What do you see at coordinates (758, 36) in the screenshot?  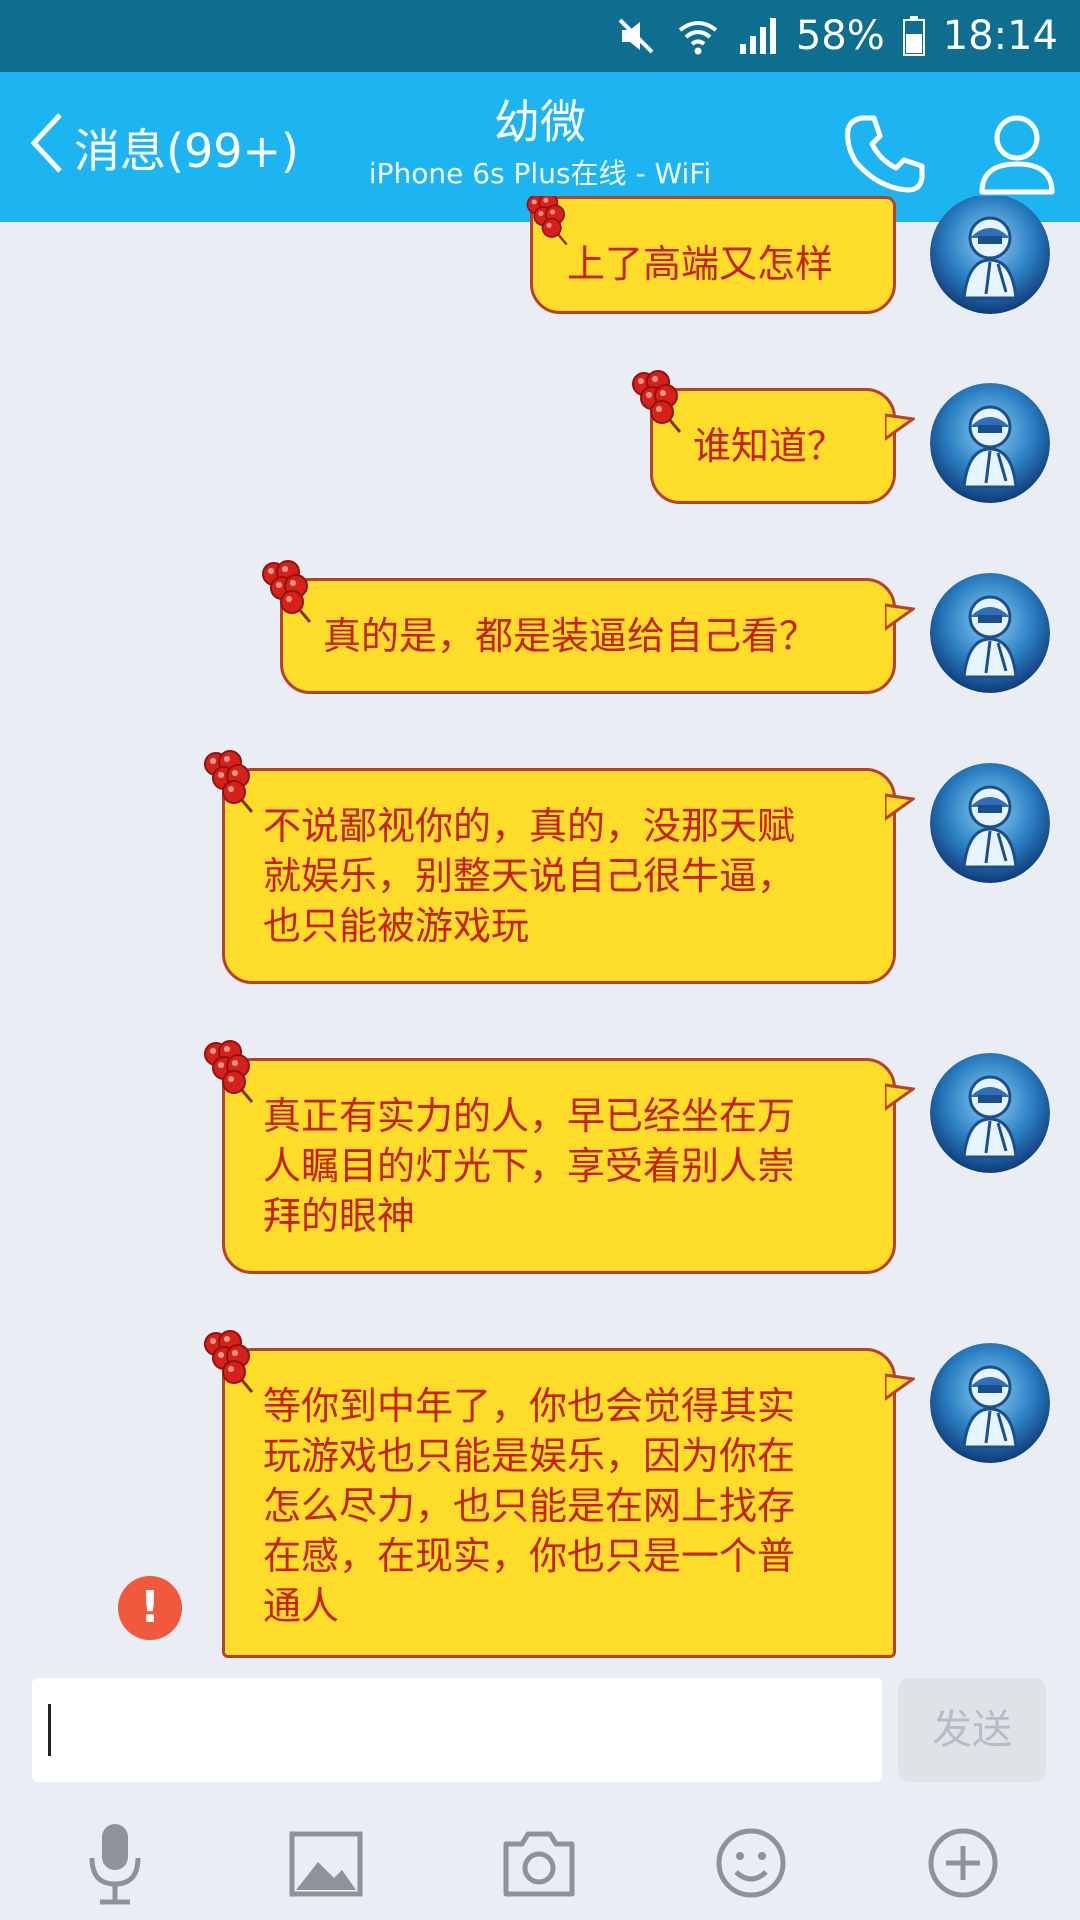 I see `signal-icon` at bounding box center [758, 36].